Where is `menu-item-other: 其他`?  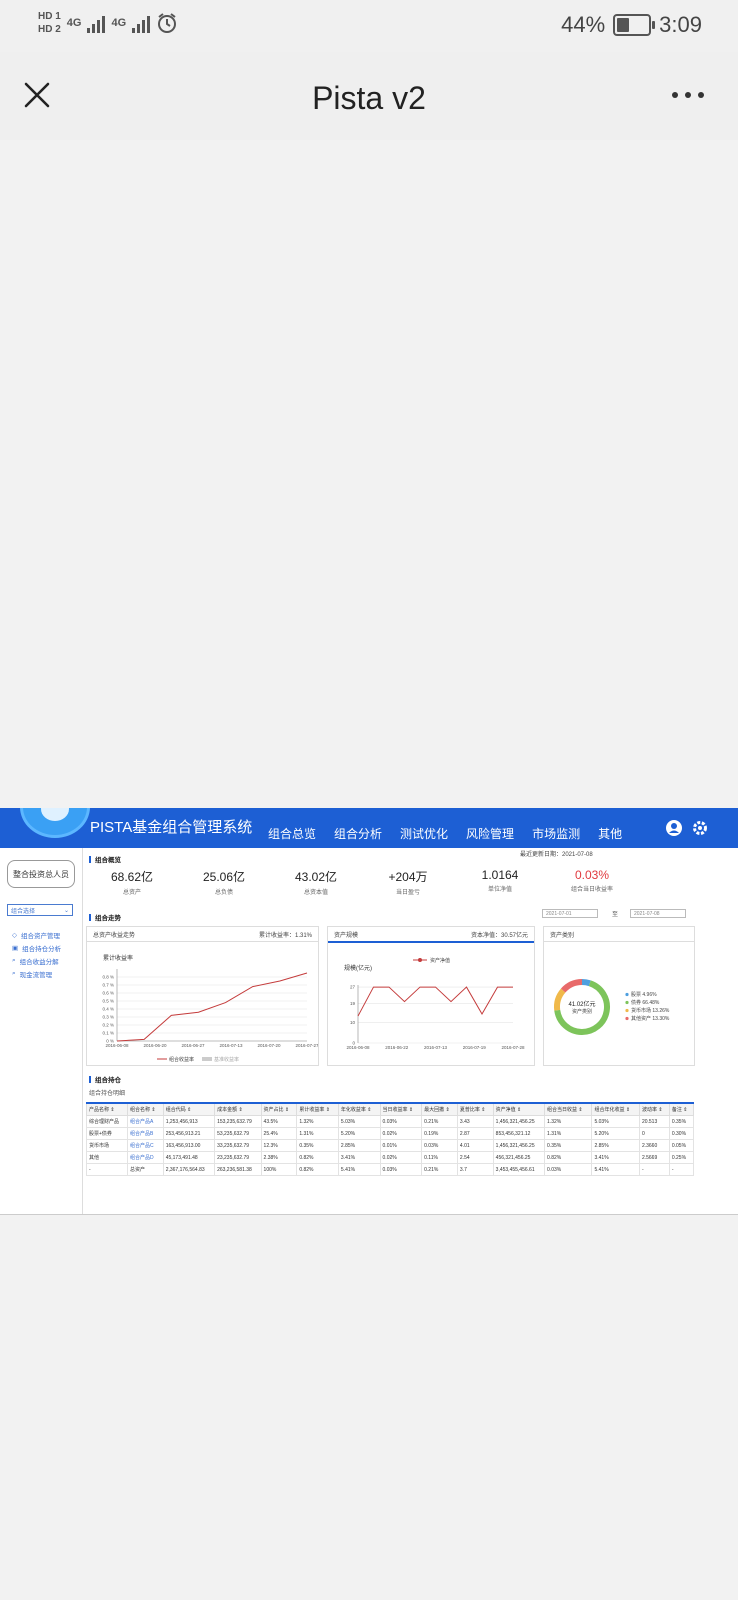 menu-item-other: 其他 is located at coordinates (610, 833).